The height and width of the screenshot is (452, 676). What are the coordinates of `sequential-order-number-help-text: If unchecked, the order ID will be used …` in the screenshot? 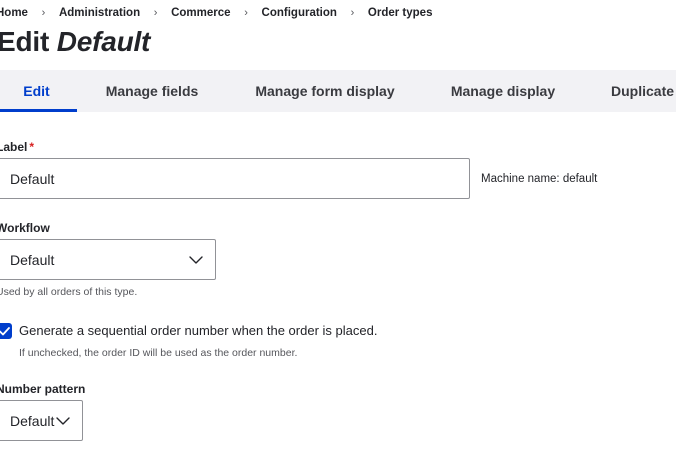 It's located at (158, 353).